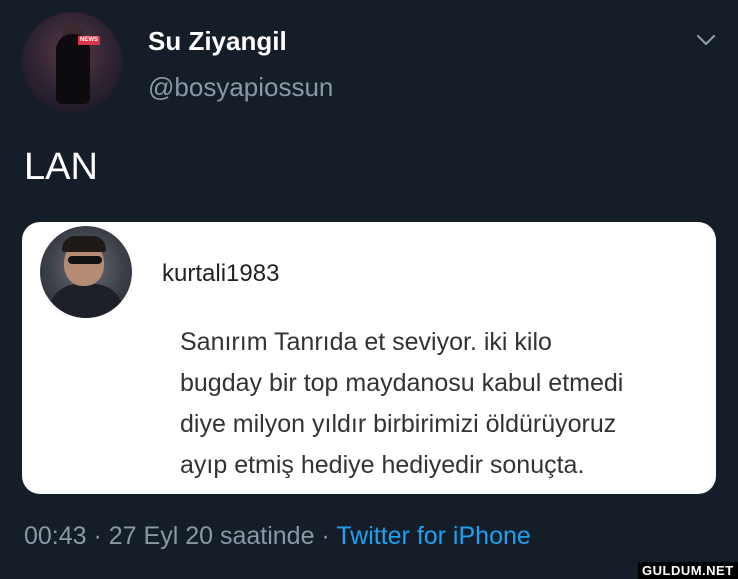 The height and width of the screenshot is (579, 738). What do you see at coordinates (85, 260) in the screenshot?
I see `quoted-avatar-glasses` at bounding box center [85, 260].